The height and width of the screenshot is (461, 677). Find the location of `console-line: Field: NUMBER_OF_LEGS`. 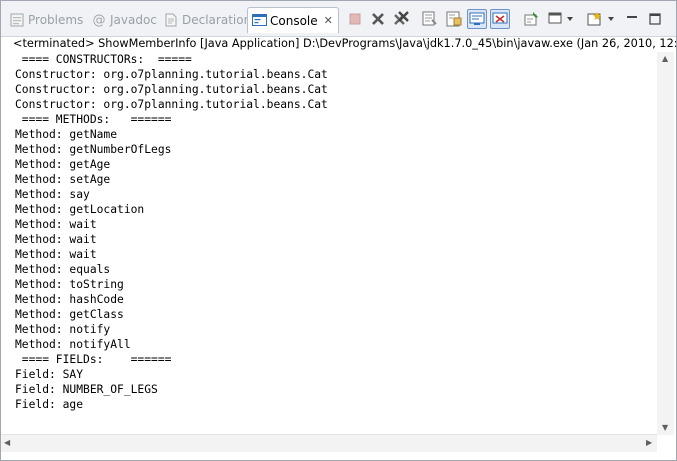

console-line: Field: NUMBER_OF_LEGS is located at coordinates (86, 389).